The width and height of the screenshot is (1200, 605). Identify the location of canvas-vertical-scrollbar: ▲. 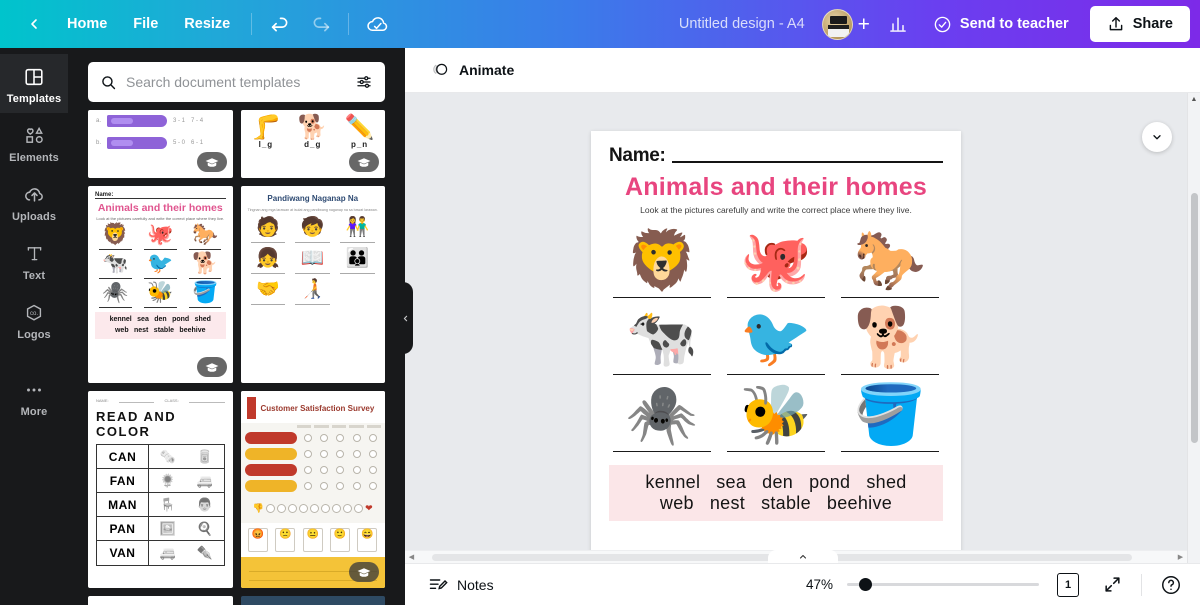
(1193, 328).